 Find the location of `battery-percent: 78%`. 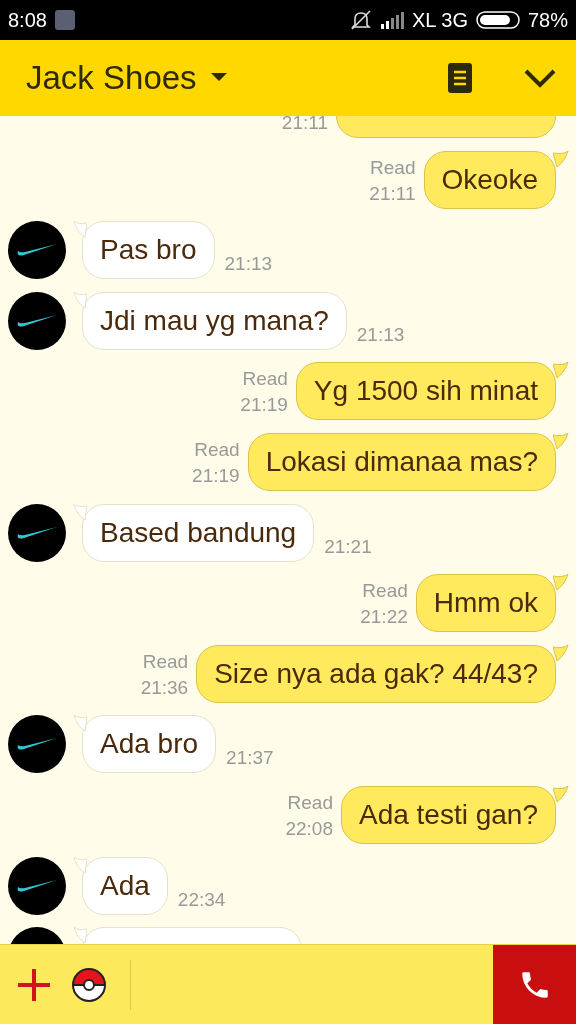

battery-percent: 78% is located at coordinates (547, 20).